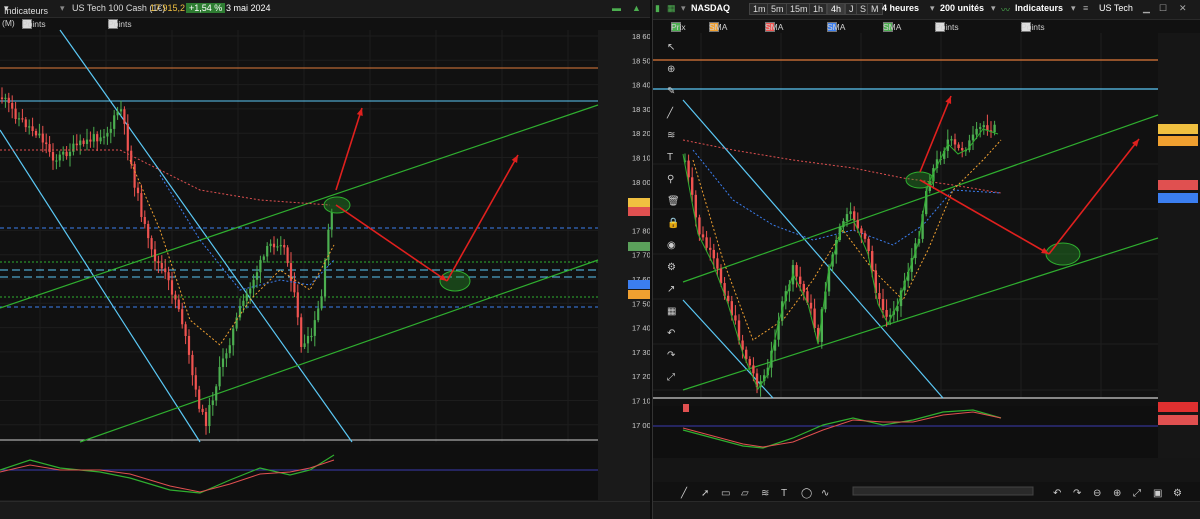 The height and width of the screenshot is (519, 1200). I want to click on y-tick-label: 17 200, so click(641, 376).